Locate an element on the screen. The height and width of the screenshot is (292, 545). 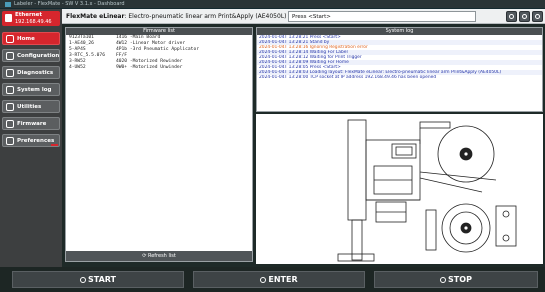
power-button is located at coordinates (537, 16).